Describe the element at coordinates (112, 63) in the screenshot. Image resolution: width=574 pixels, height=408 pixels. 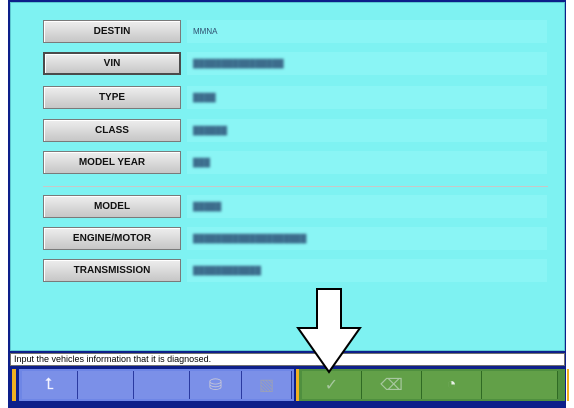
I see `vin-button: VIN` at that location.